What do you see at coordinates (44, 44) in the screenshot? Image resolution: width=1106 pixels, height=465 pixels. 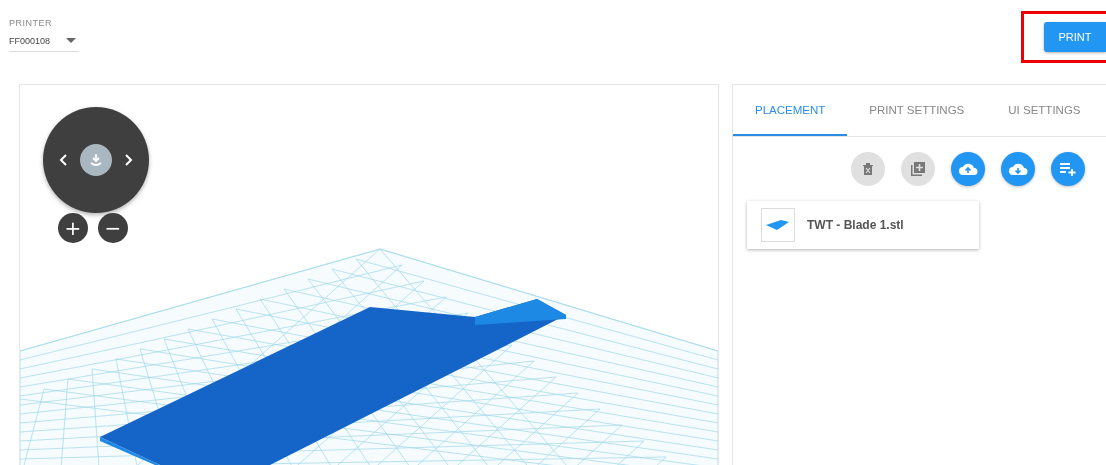 I see `printer-select: FF000108` at bounding box center [44, 44].